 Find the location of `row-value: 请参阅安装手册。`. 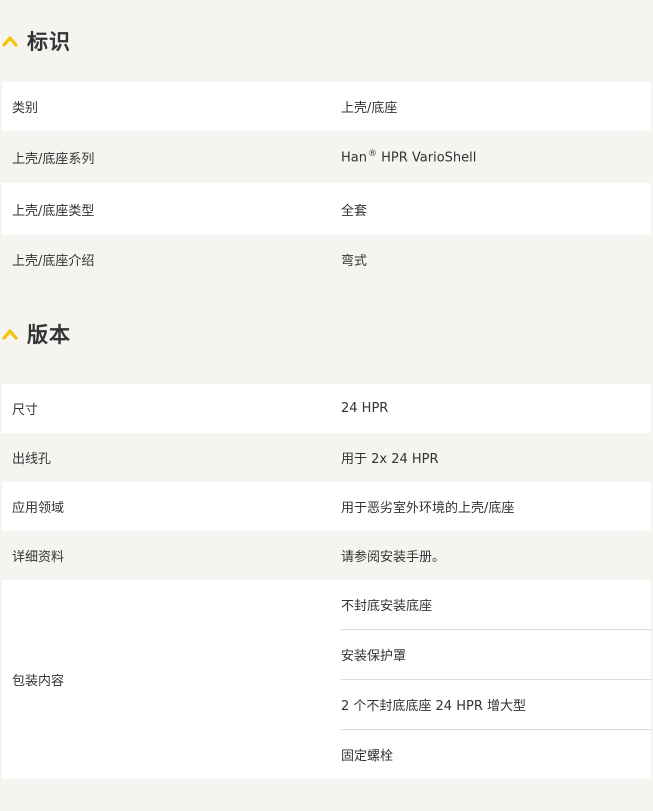

row-value: 请参阅安装手册。 is located at coordinates (393, 557).